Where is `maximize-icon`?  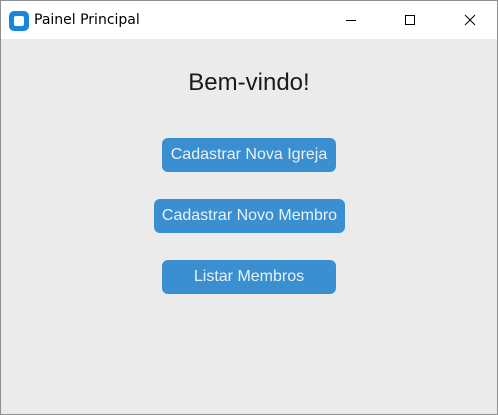
maximize-icon is located at coordinates (410, 20).